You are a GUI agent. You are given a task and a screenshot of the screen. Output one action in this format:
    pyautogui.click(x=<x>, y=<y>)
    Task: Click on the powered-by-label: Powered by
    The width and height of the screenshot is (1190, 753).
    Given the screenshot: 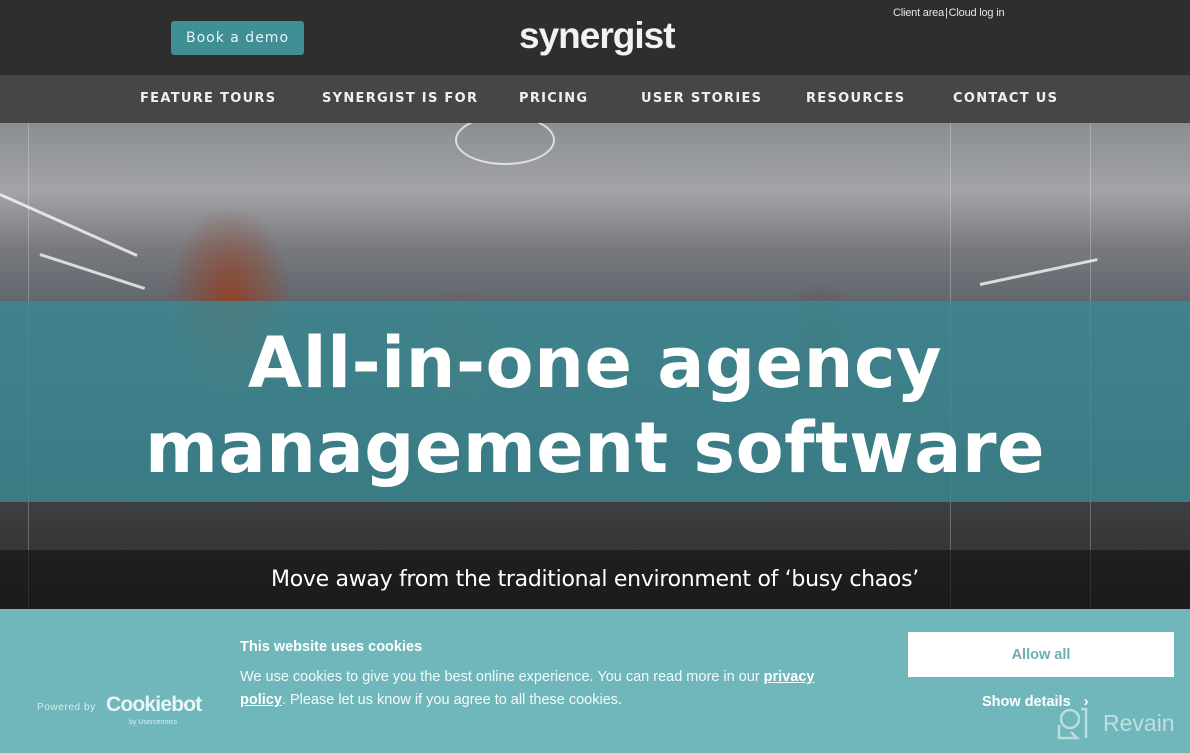 What is the action you would take?
    pyautogui.click(x=66, y=707)
    